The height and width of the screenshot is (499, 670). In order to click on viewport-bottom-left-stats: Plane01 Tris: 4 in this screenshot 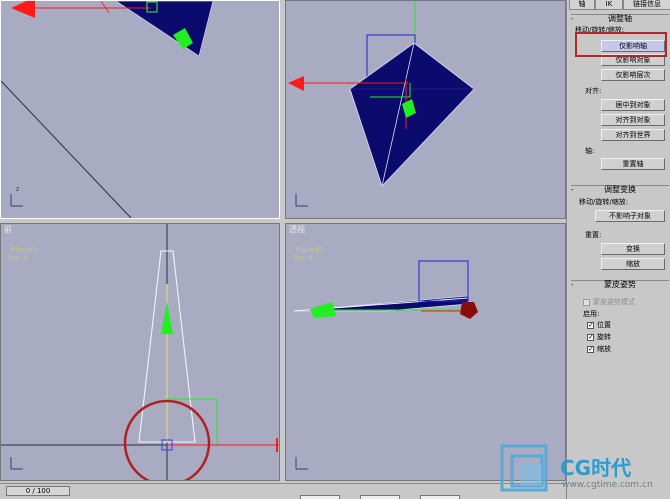, I will do `click(23, 254)`.